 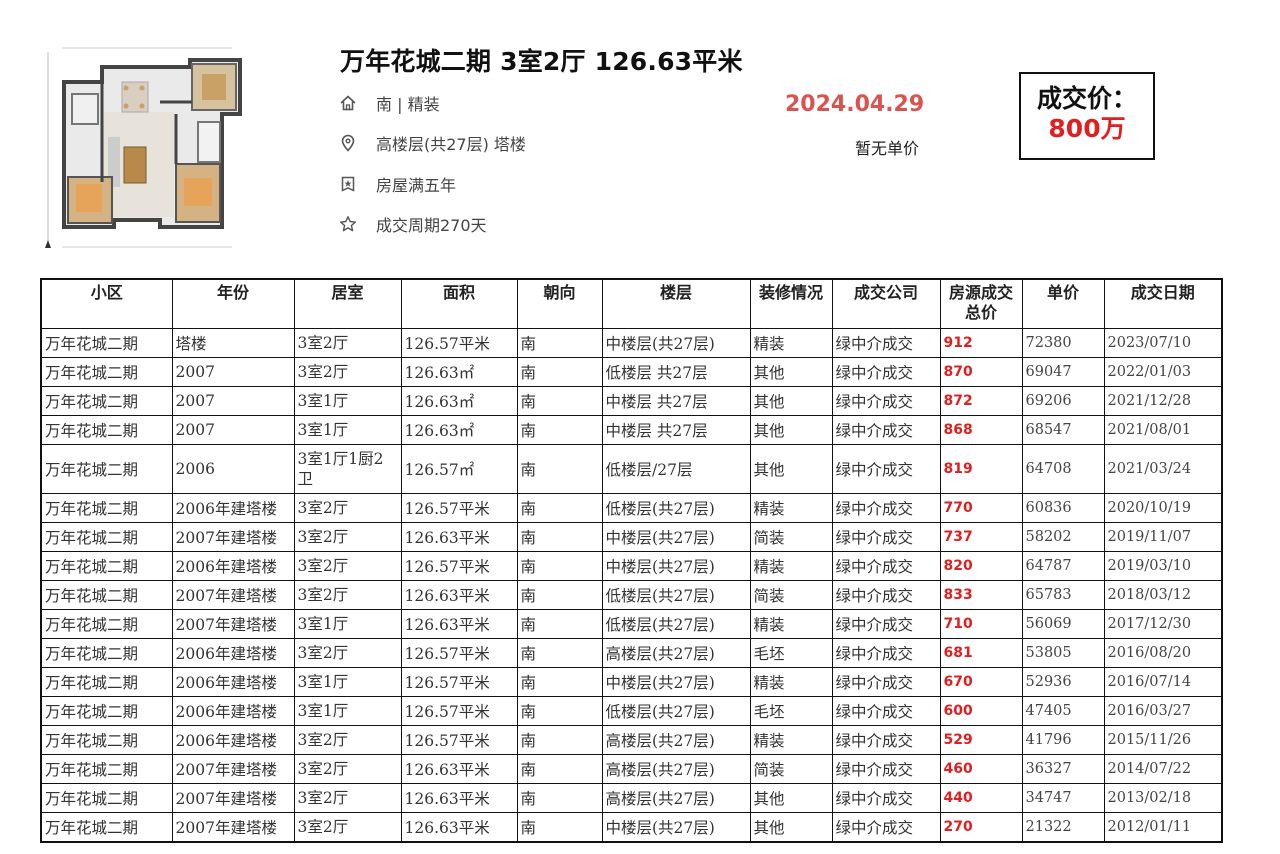 I want to click on cell-date: 2018/03/12, so click(x=1163, y=595).